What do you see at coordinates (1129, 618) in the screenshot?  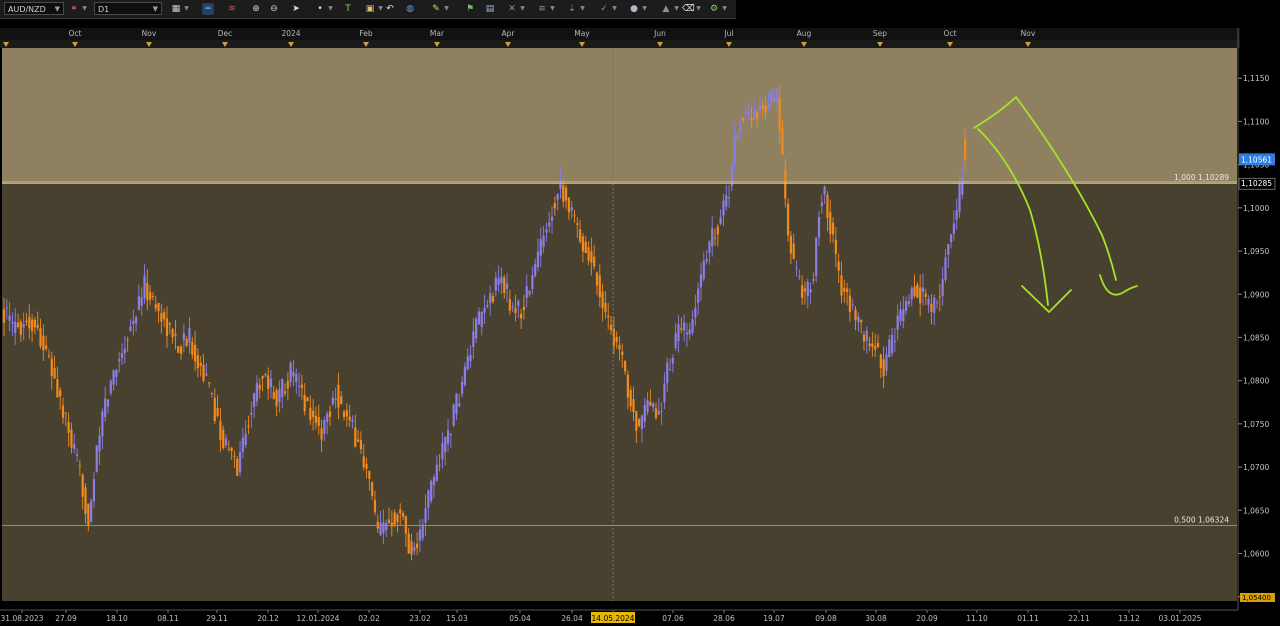 I see `date-tick-label: 13.12` at bounding box center [1129, 618].